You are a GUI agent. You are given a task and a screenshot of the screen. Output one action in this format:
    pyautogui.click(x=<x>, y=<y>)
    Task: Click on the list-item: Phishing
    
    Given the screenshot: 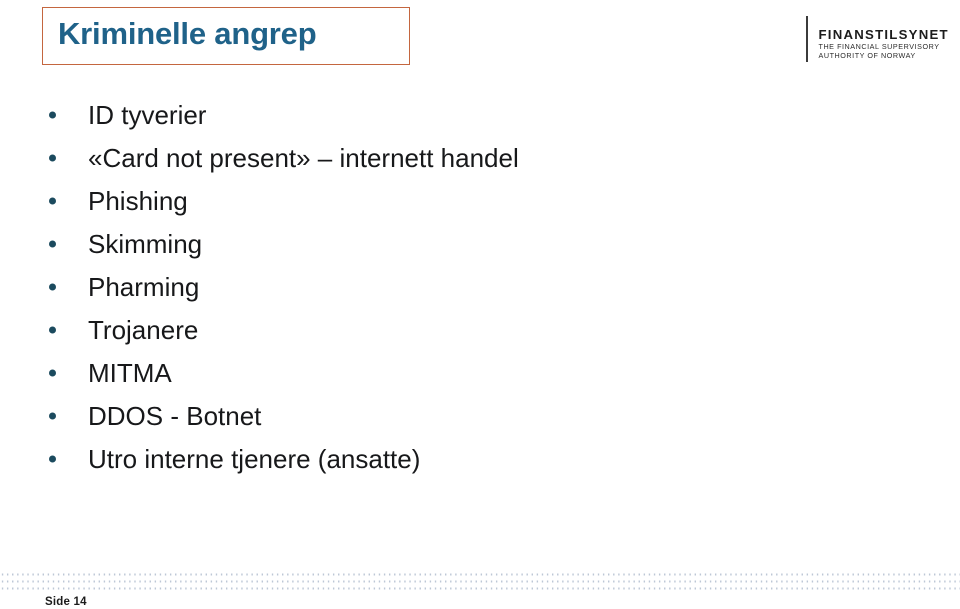 What is the action you would take?
    pyautogui.click(x=474, y=200)
    